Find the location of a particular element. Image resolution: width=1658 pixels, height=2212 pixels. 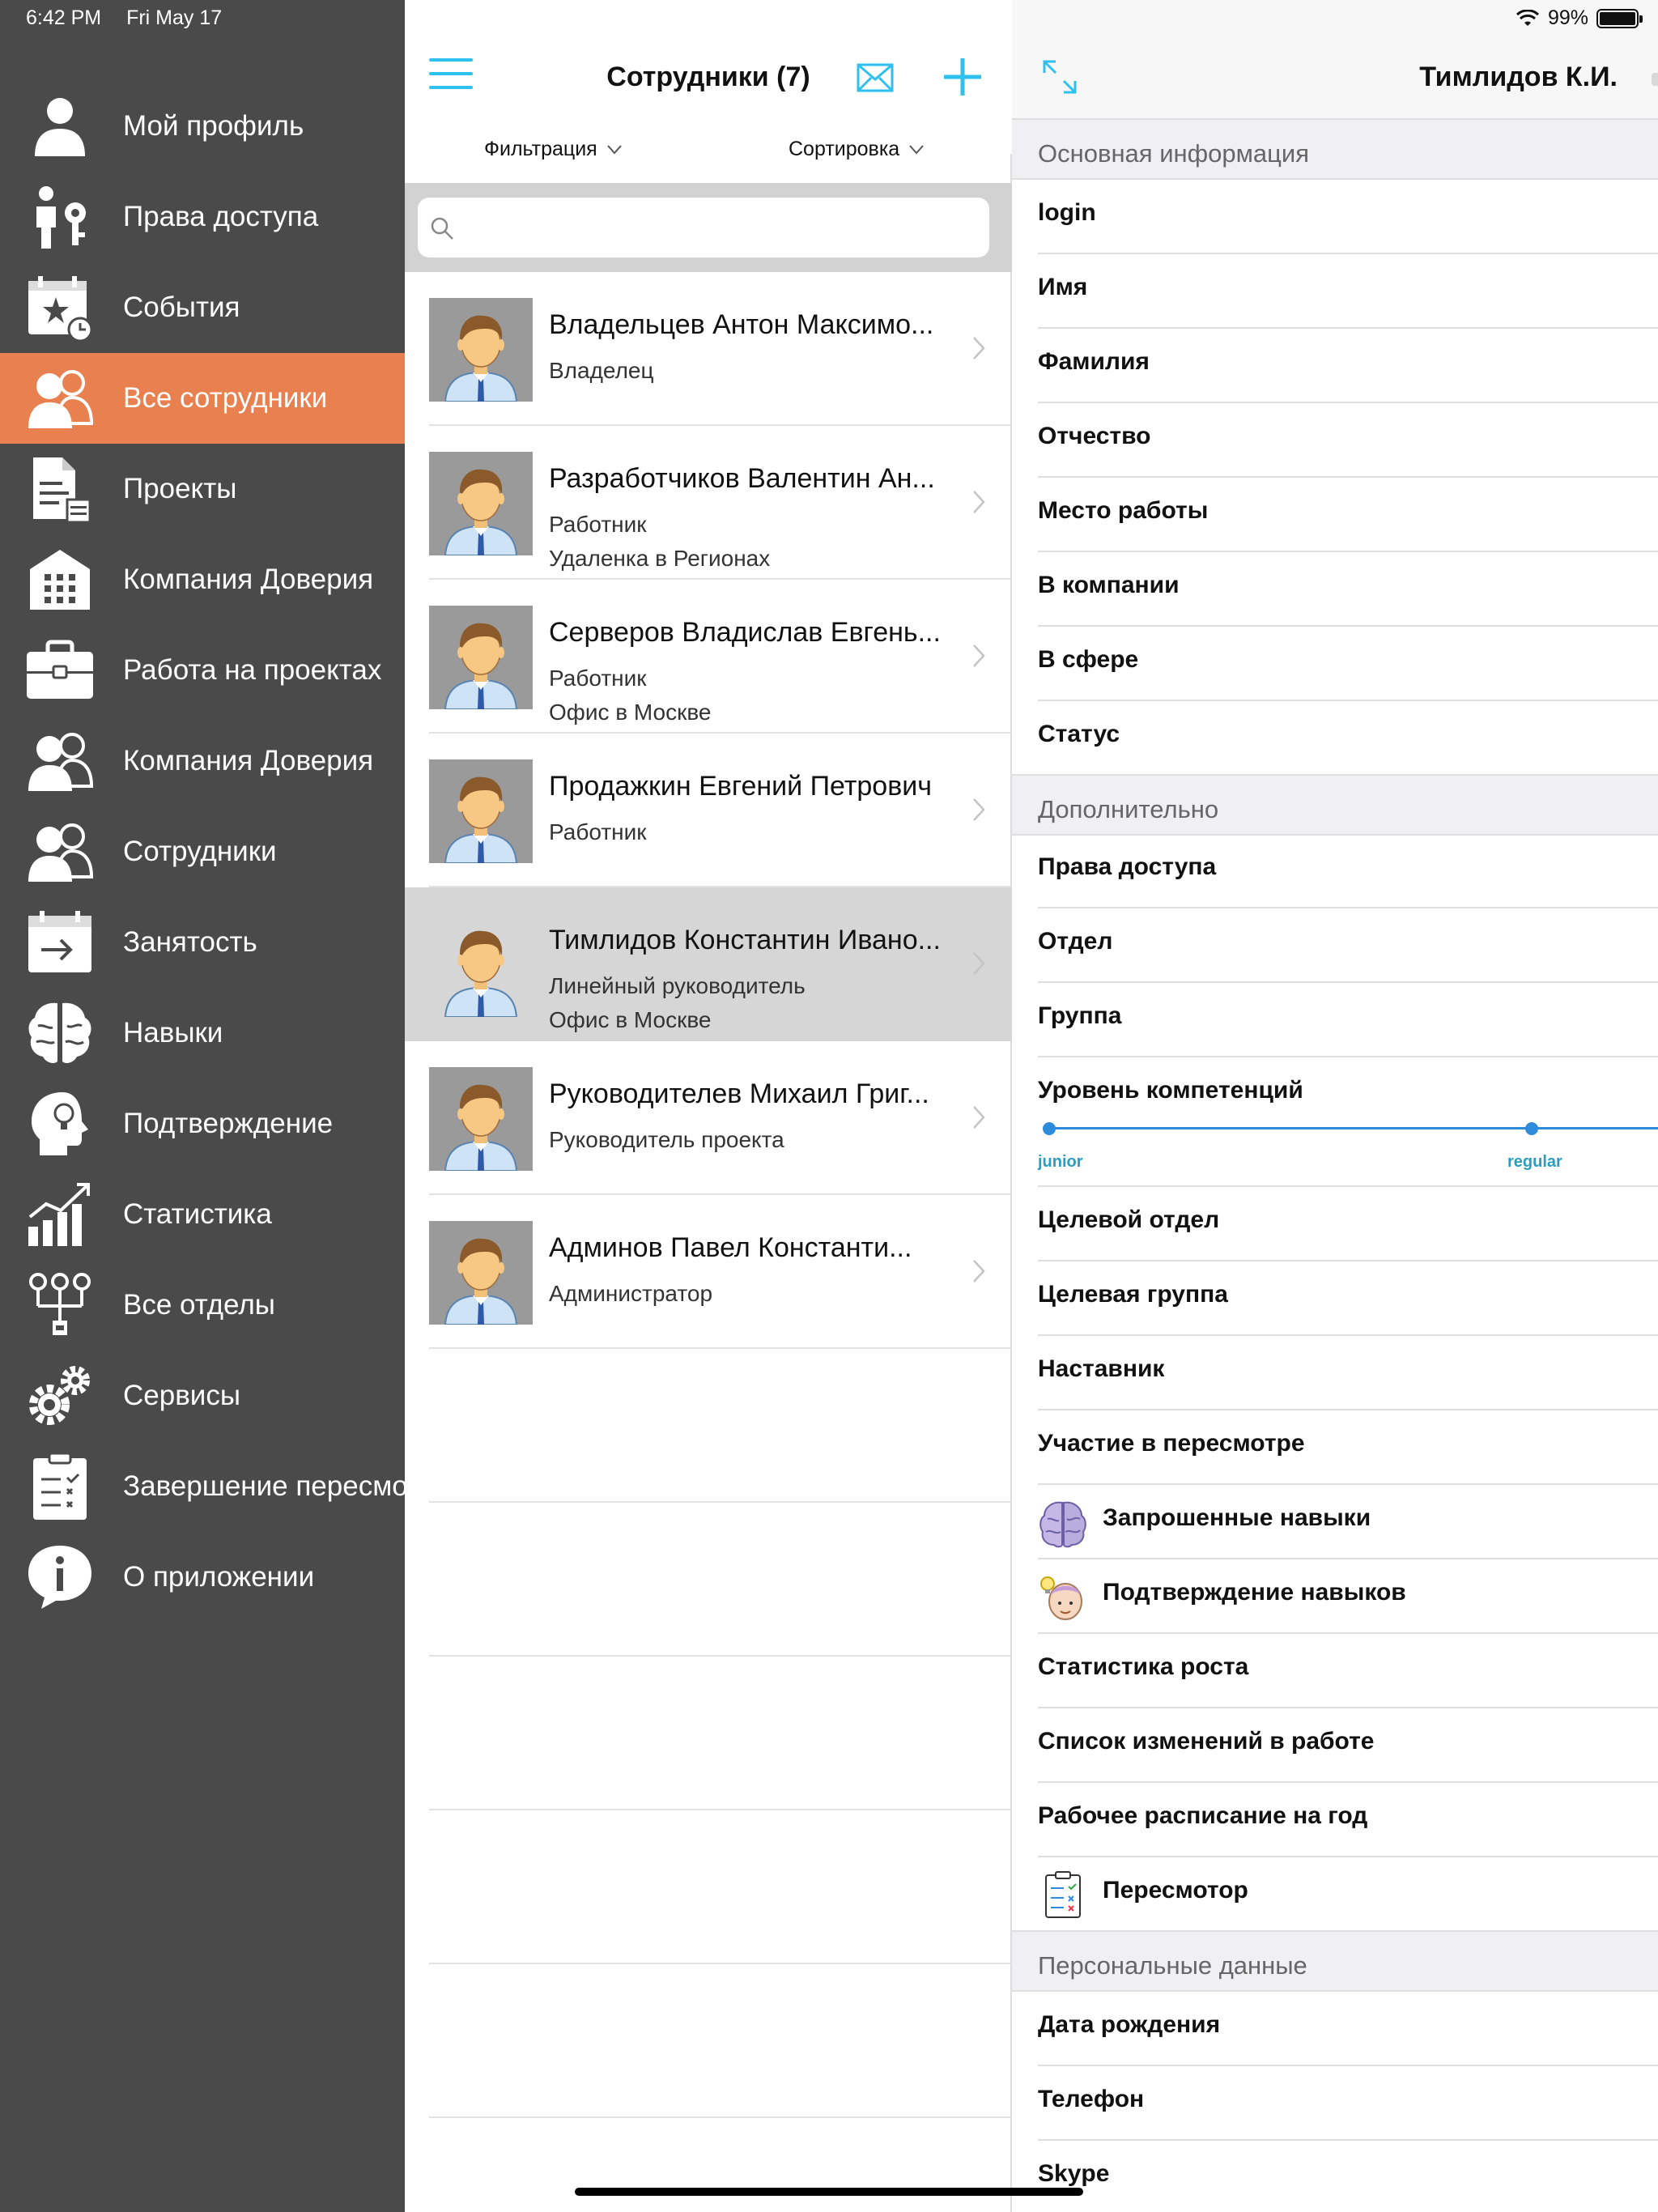

search-input is located at coordinates (718, 228).